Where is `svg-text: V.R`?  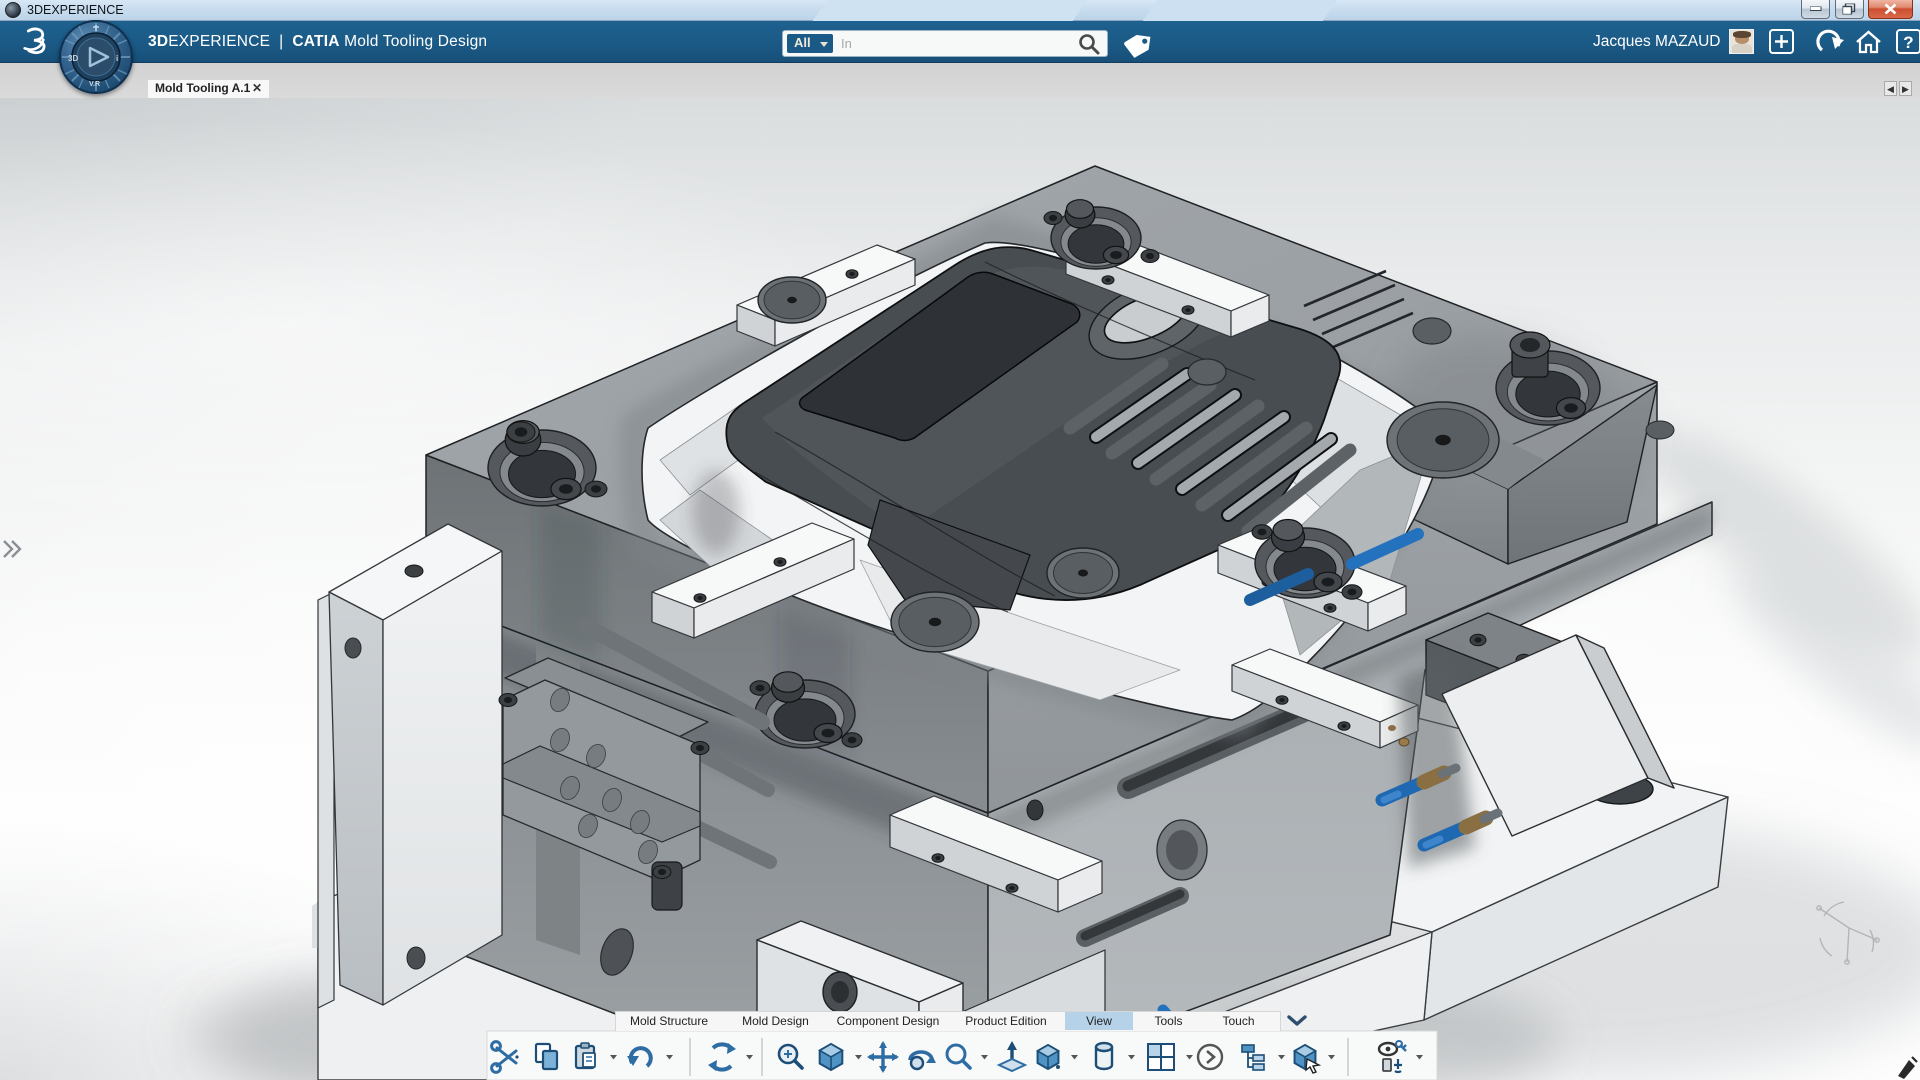
svg-text: V.R is located at coordinates (94, 84).